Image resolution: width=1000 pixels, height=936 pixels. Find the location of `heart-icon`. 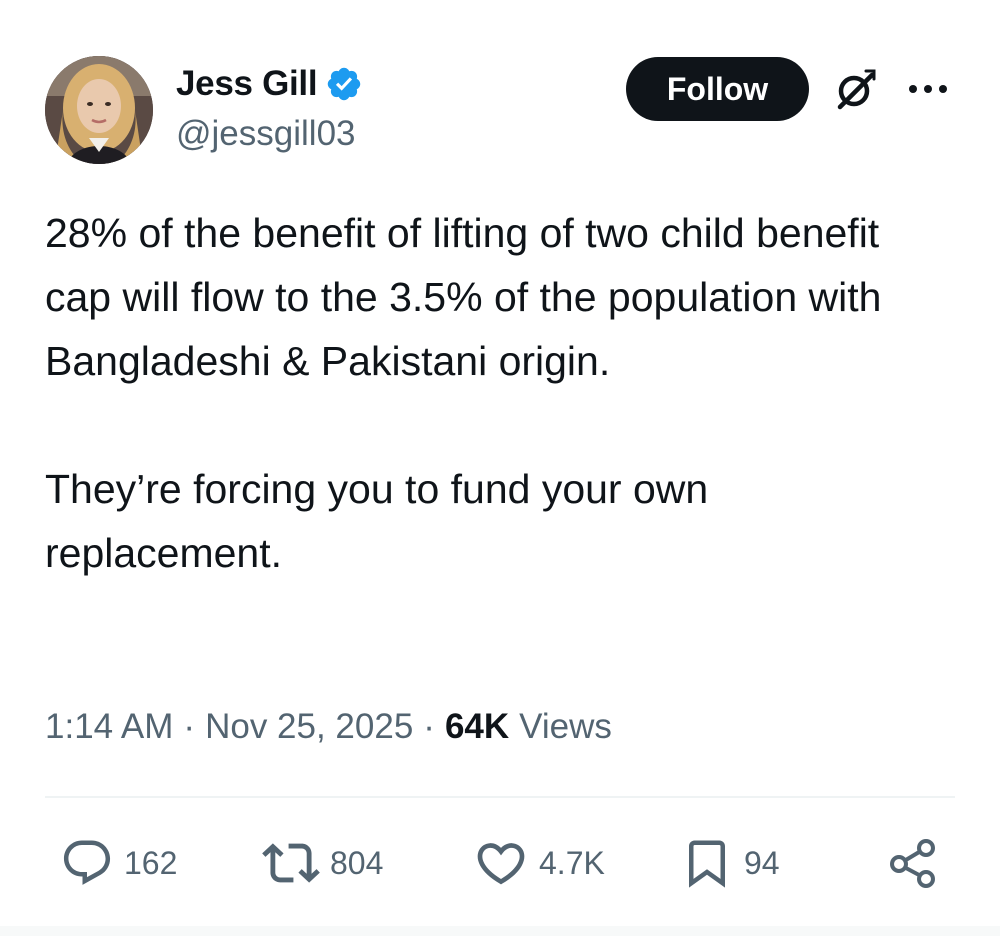

heart-icon is located at coordinates (501, 864).